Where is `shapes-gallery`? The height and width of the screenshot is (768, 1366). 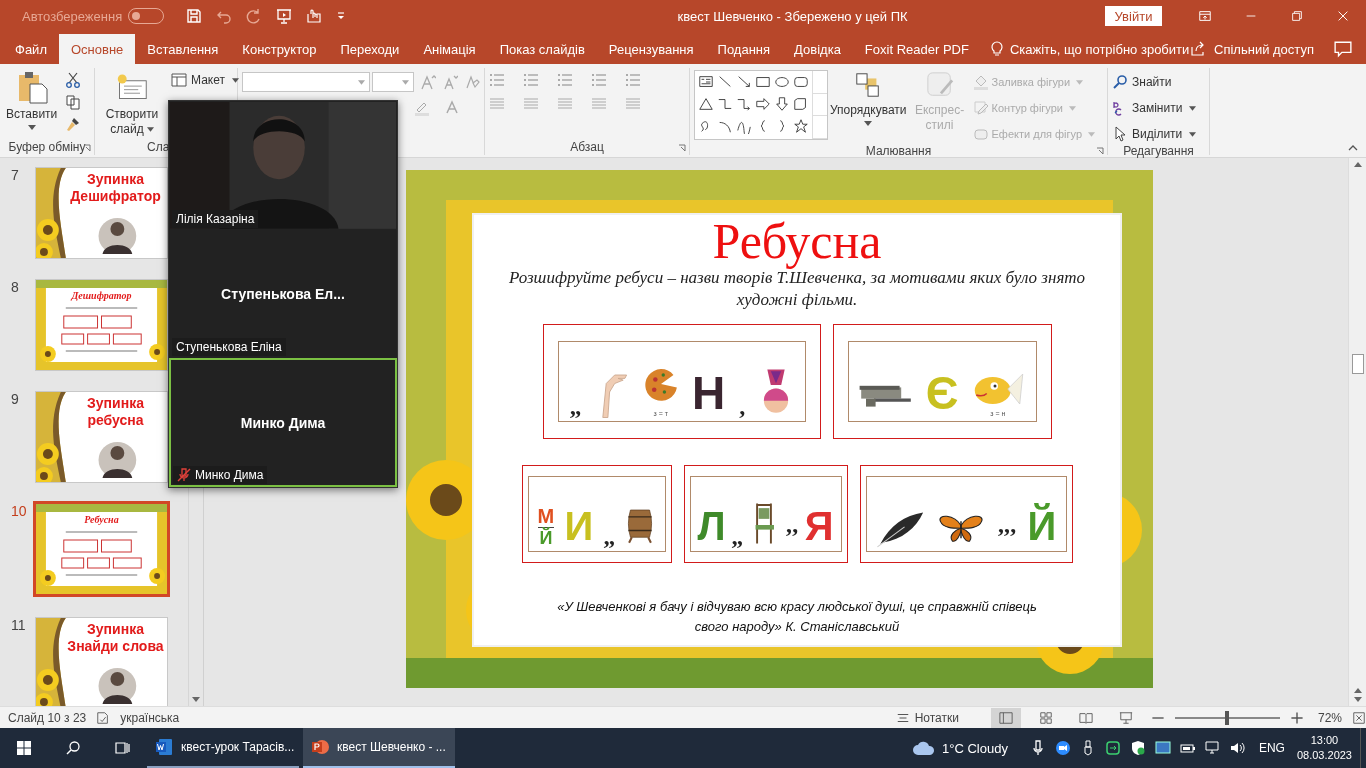 shapes-gallery is located at coordinates (761, 105).